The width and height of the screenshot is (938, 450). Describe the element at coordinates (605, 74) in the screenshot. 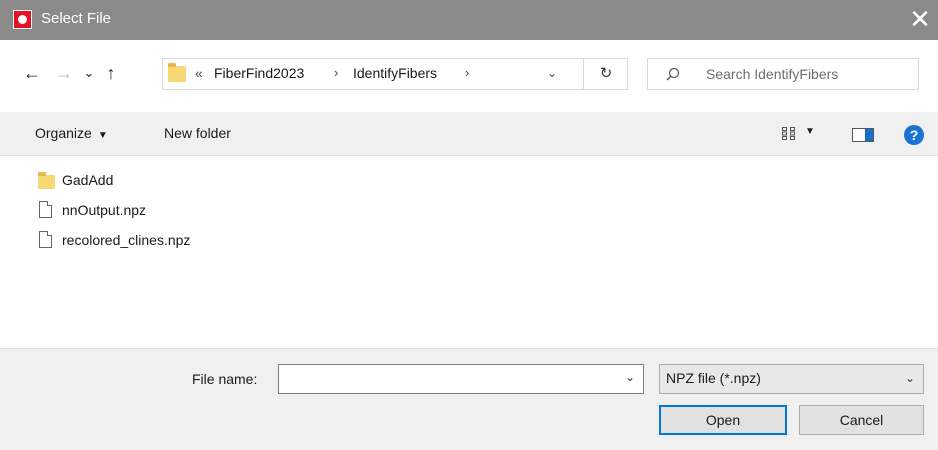

I see `refresh-icon: ↻` at that location.